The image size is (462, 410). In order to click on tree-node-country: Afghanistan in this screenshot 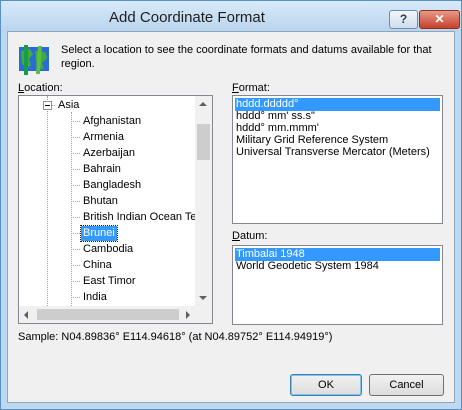, I will do `click(112, 121)`.